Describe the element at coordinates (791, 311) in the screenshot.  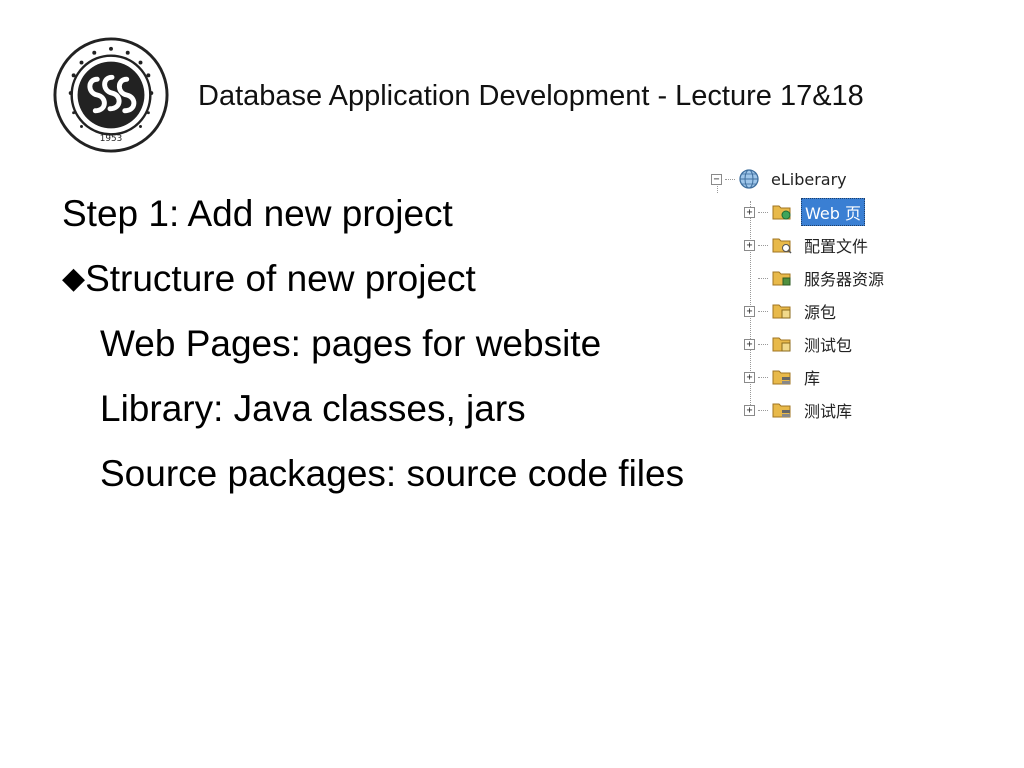
I see `tree-node-source-packages: + 源包` at that location.